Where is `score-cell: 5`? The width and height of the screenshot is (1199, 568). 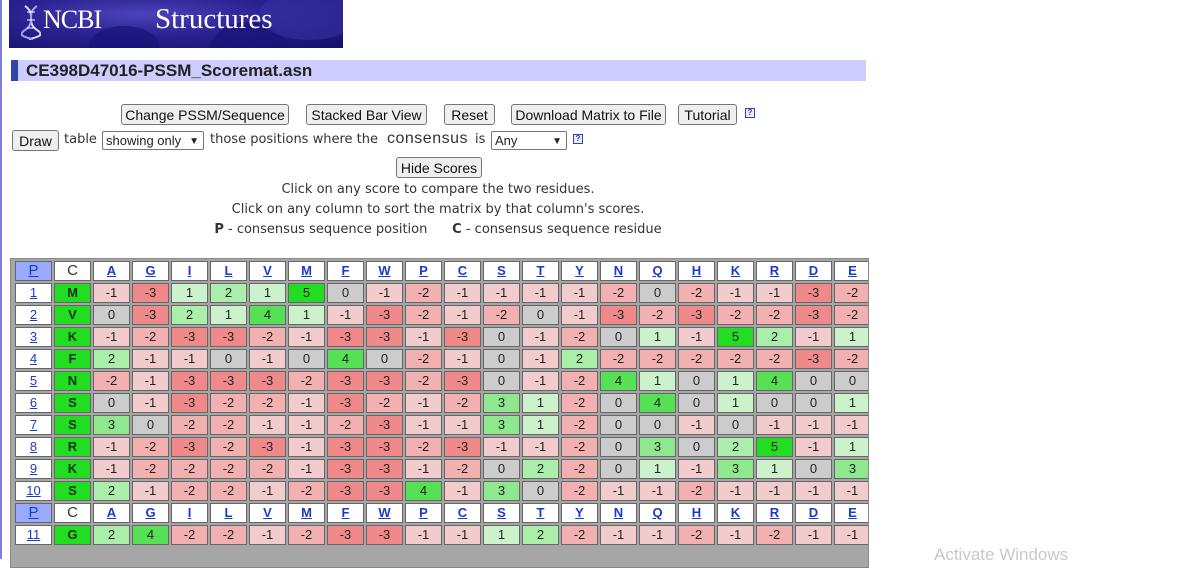
score-cell: 5 is located at coordinates (306, 293).